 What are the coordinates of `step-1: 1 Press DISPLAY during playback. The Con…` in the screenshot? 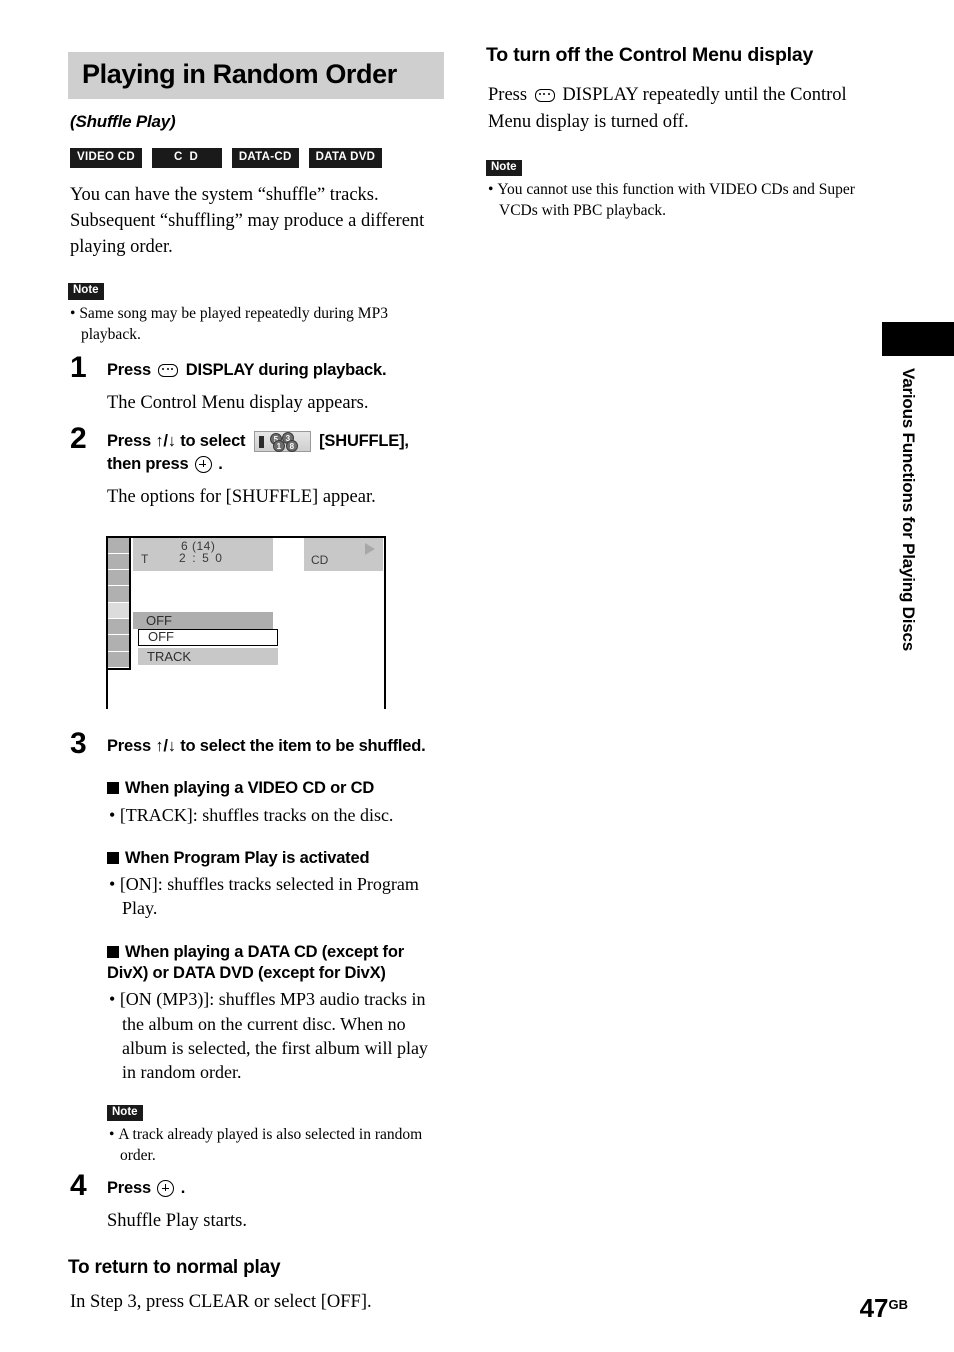 It's located at (256, 384).